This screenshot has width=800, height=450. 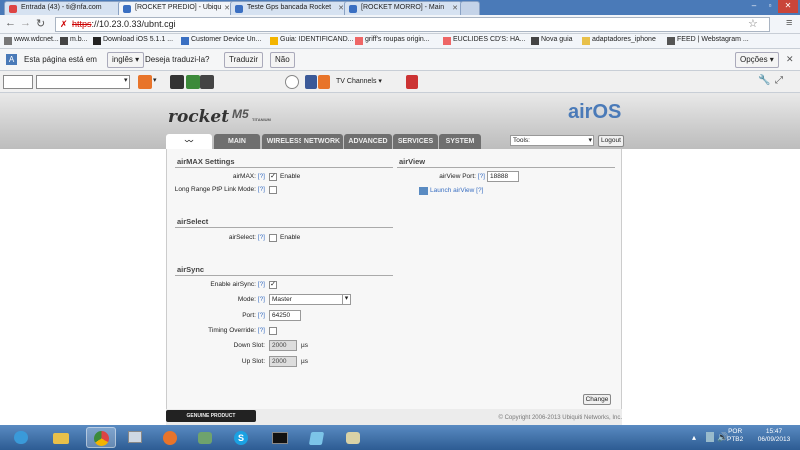 What do you see at coordinates (126, 60) in the screenshot?
I see `language-select: inglês ▾` at bounding box center [126, 60].